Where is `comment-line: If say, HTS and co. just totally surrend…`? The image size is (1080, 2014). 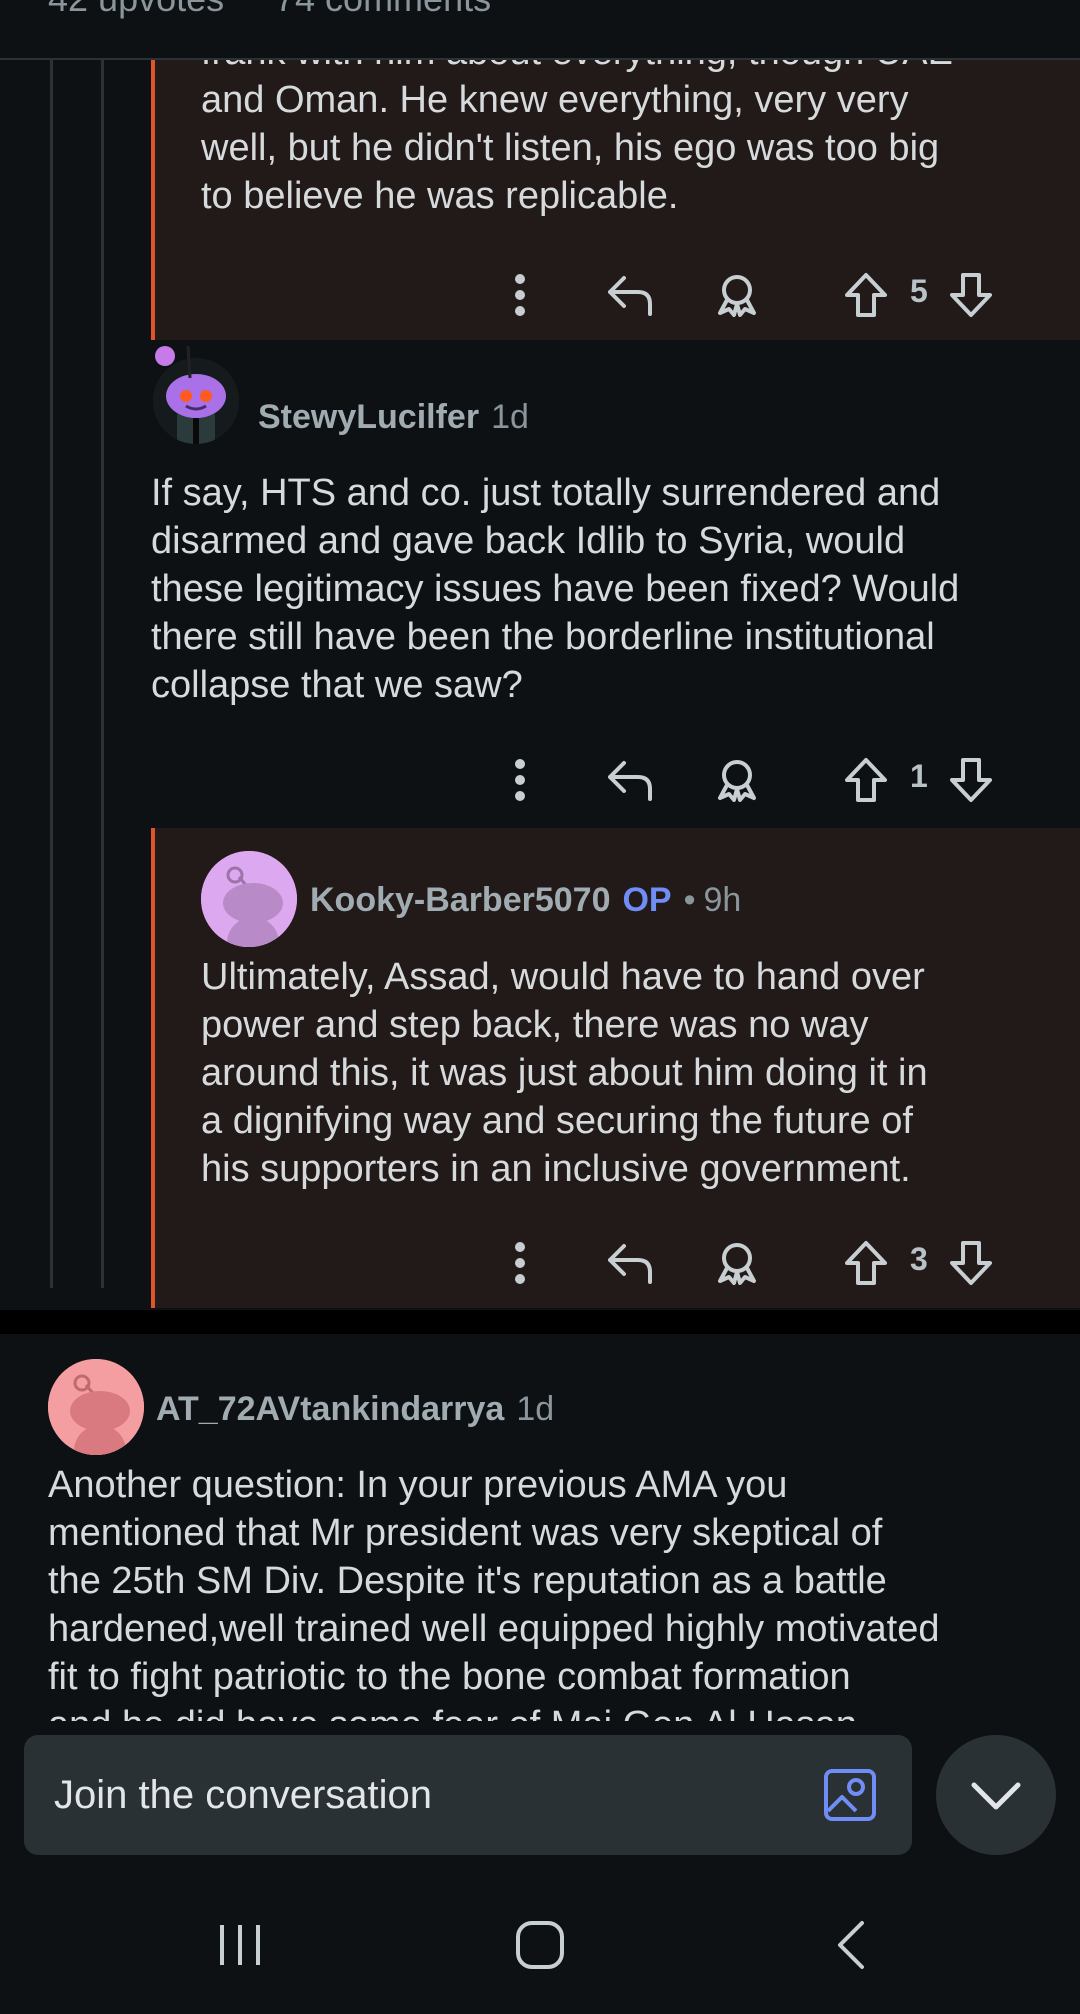
comment-line: If say, HTS and co. just totally surrend… is located at coordinates (546, 493).